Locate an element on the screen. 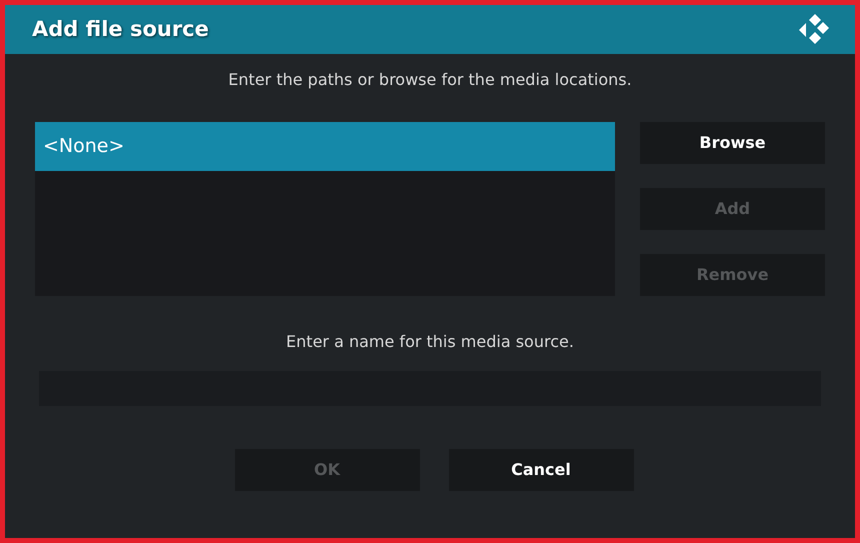  instruction-text: Enter the paths or browse for the media locations. is located at coordinates (430, 80).